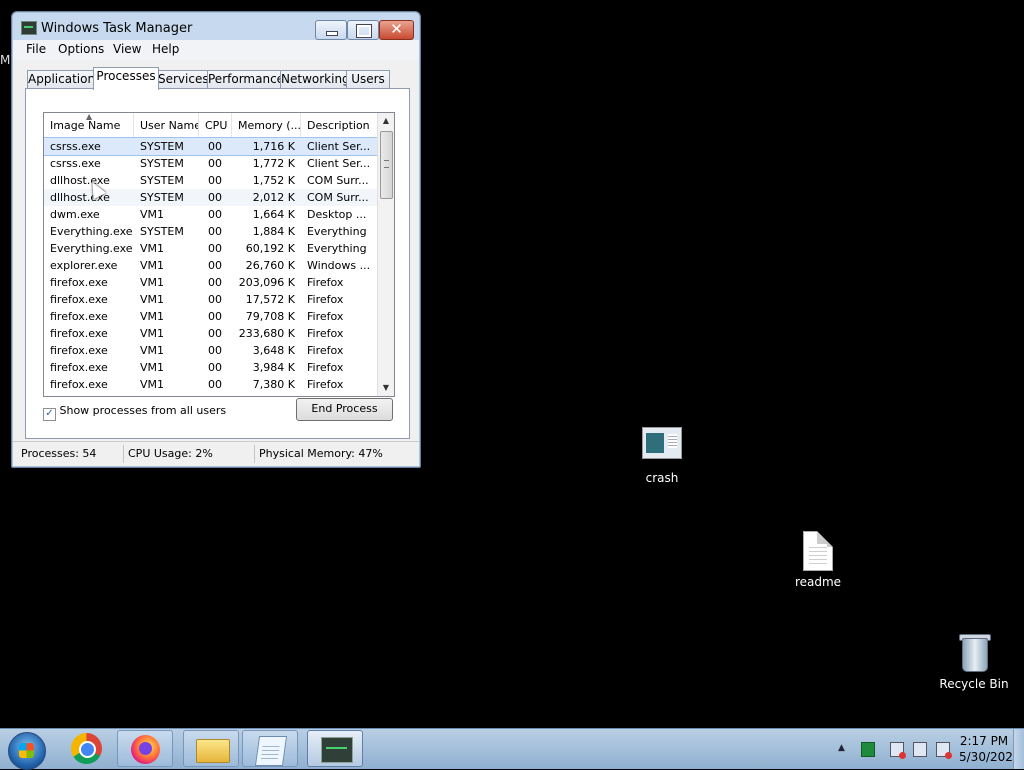 Image resolution: width=1024 pixels, height=770 pixels. Describe the element at coordinates (331, 30) in the screenshot. I see `minimize-button` at that location.